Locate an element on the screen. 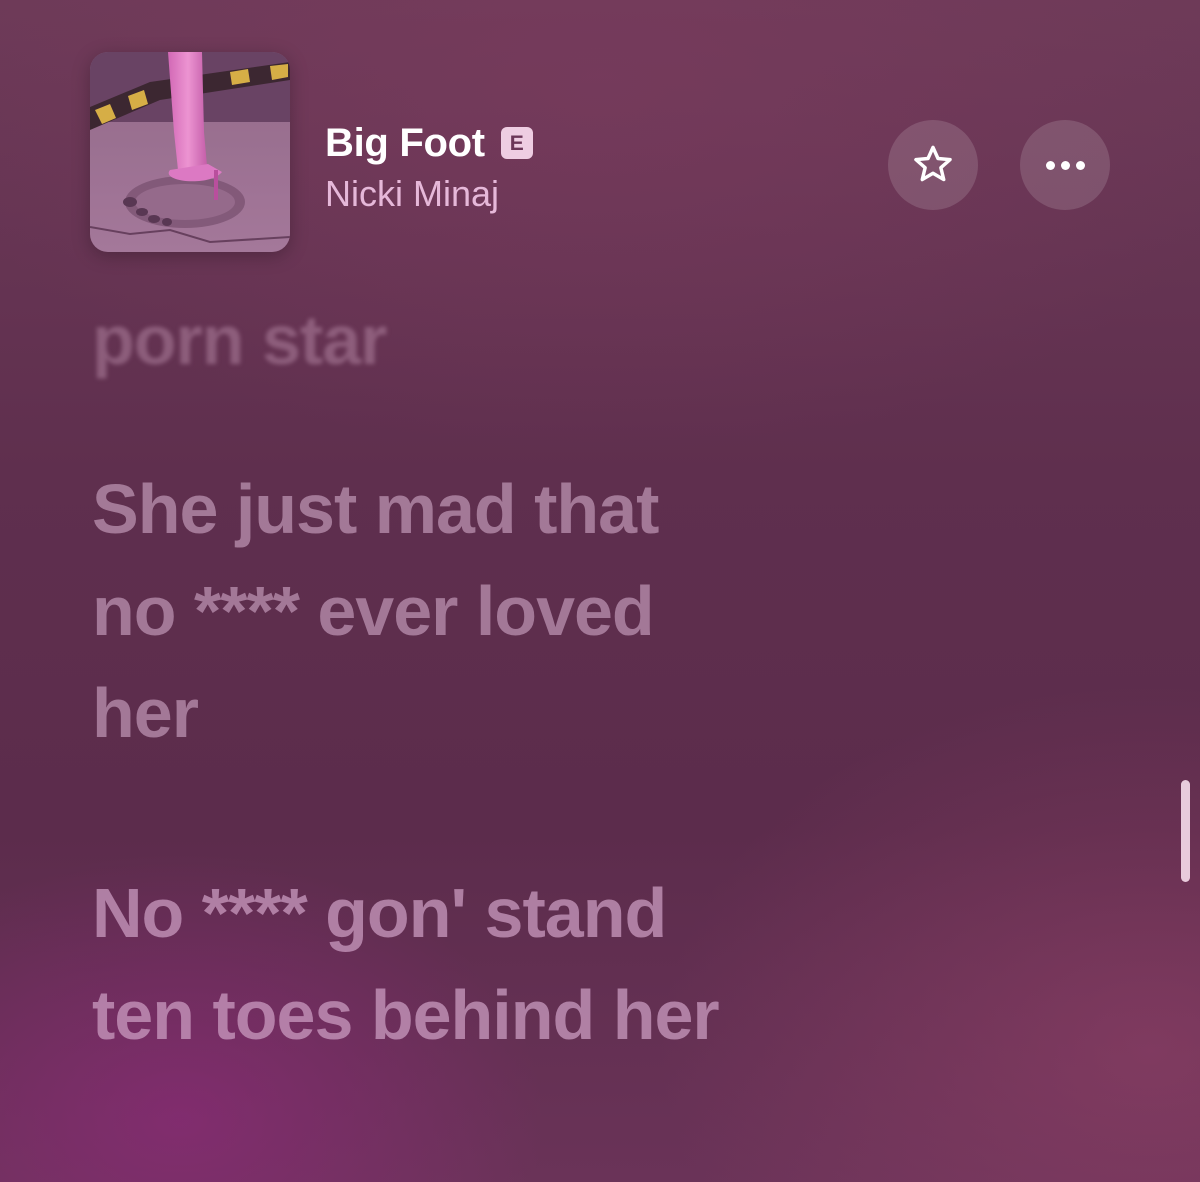 Image resolution: width=1200 pixels, height=1182 pixels. lyric-block: No **** gon' stand ten toes behind her is located at coordinates (542, 964).